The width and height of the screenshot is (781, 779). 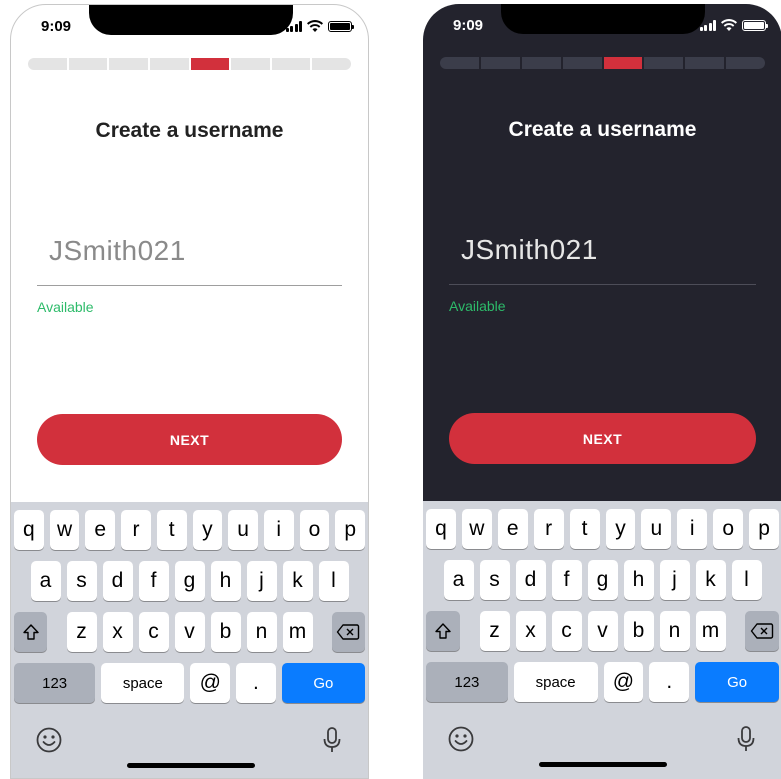 I want to click on page-title: Create a username, so click(x=189, y=130).